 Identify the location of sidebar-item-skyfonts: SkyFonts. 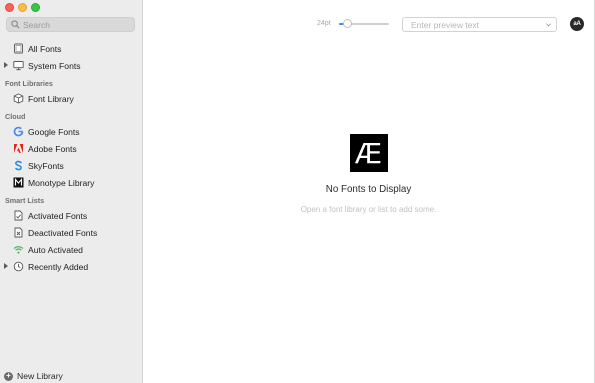
(71, 165).